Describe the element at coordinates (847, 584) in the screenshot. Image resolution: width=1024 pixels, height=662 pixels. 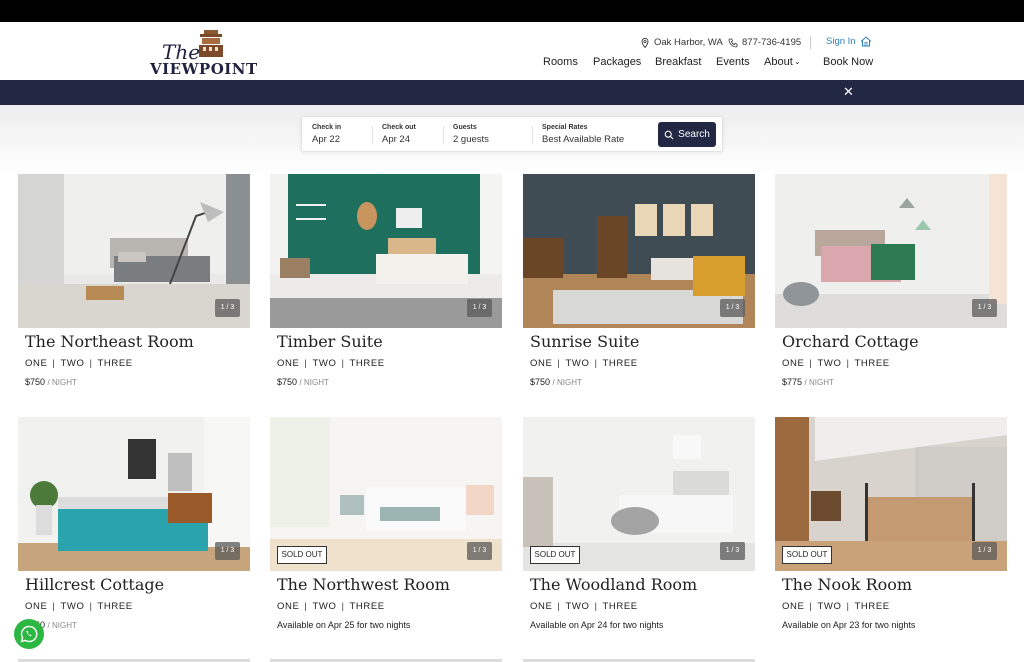
I see `room-title: The Nook Room` at that location.